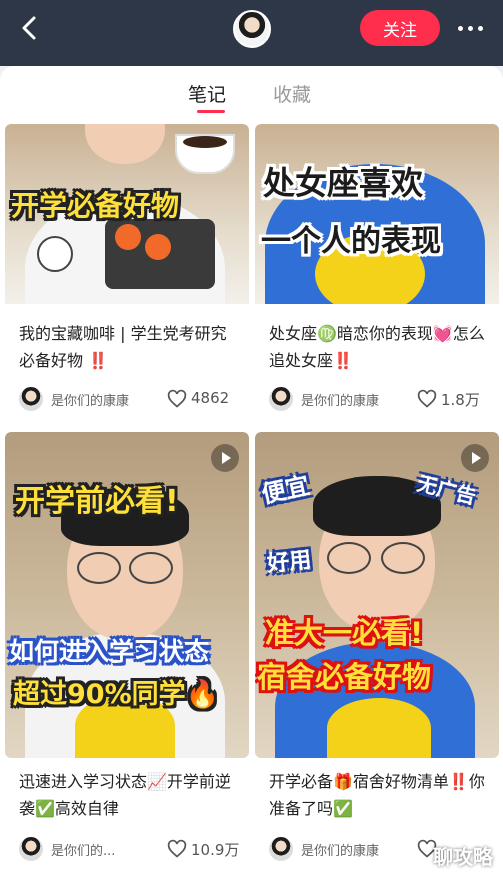 The height and width of the screenshot is (874, 503). Describe the element at coordinates (207, 93) in the screenshot. I see `tab-notes: 笔记` at that location.